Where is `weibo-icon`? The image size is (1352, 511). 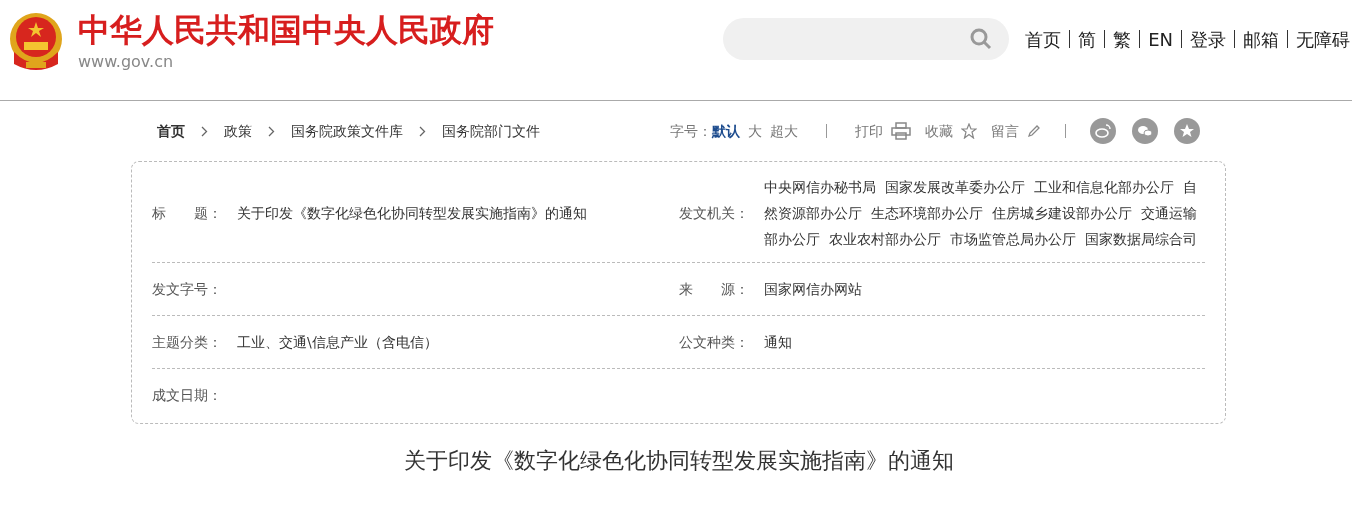 weibo-icon is located at coordinates (1103, 131).